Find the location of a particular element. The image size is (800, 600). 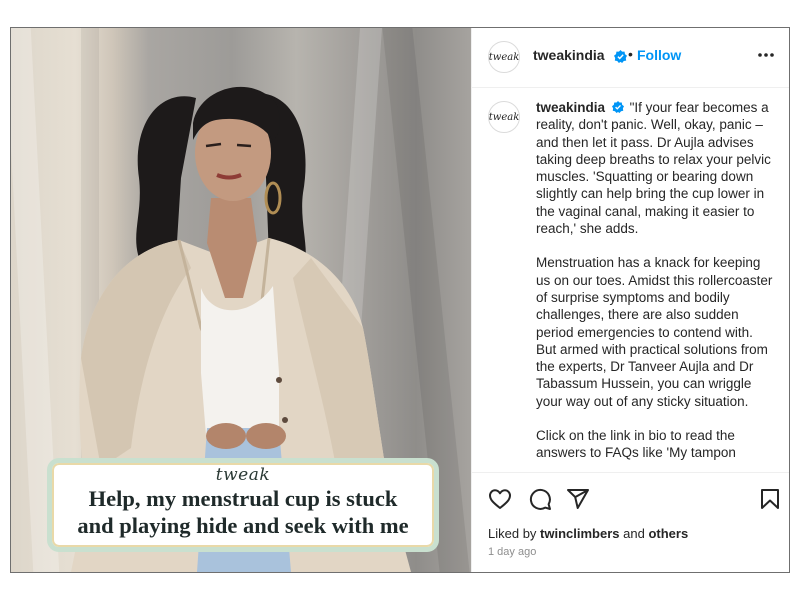

post-timestamp: 1 day ago is located at coordinates (512, 552).